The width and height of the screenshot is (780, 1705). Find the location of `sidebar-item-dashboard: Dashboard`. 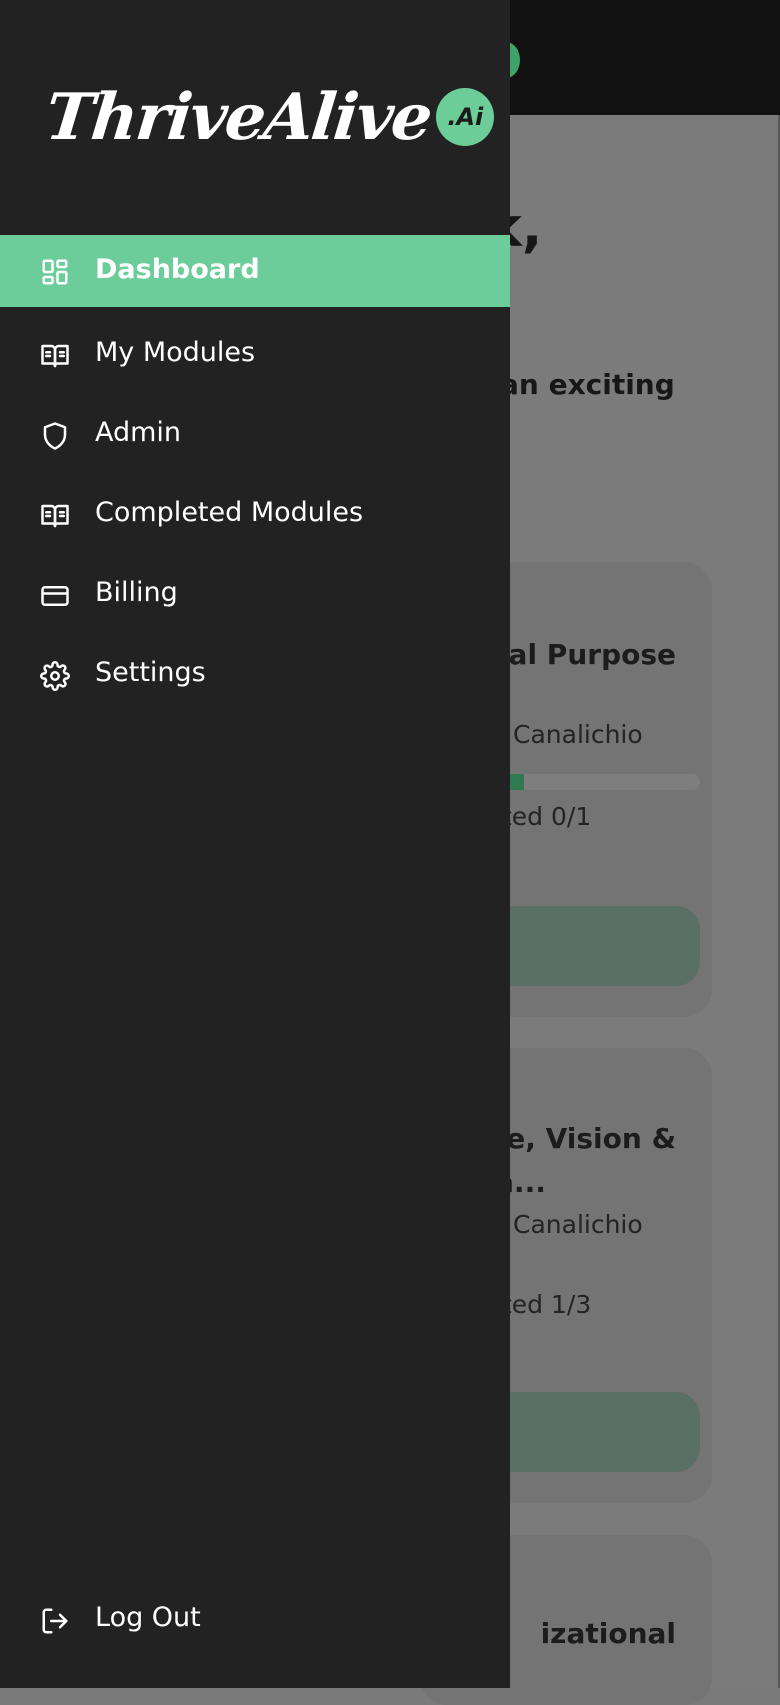

sidebar-item-dashboard: Dashboard is located at coordinates (255, 271).